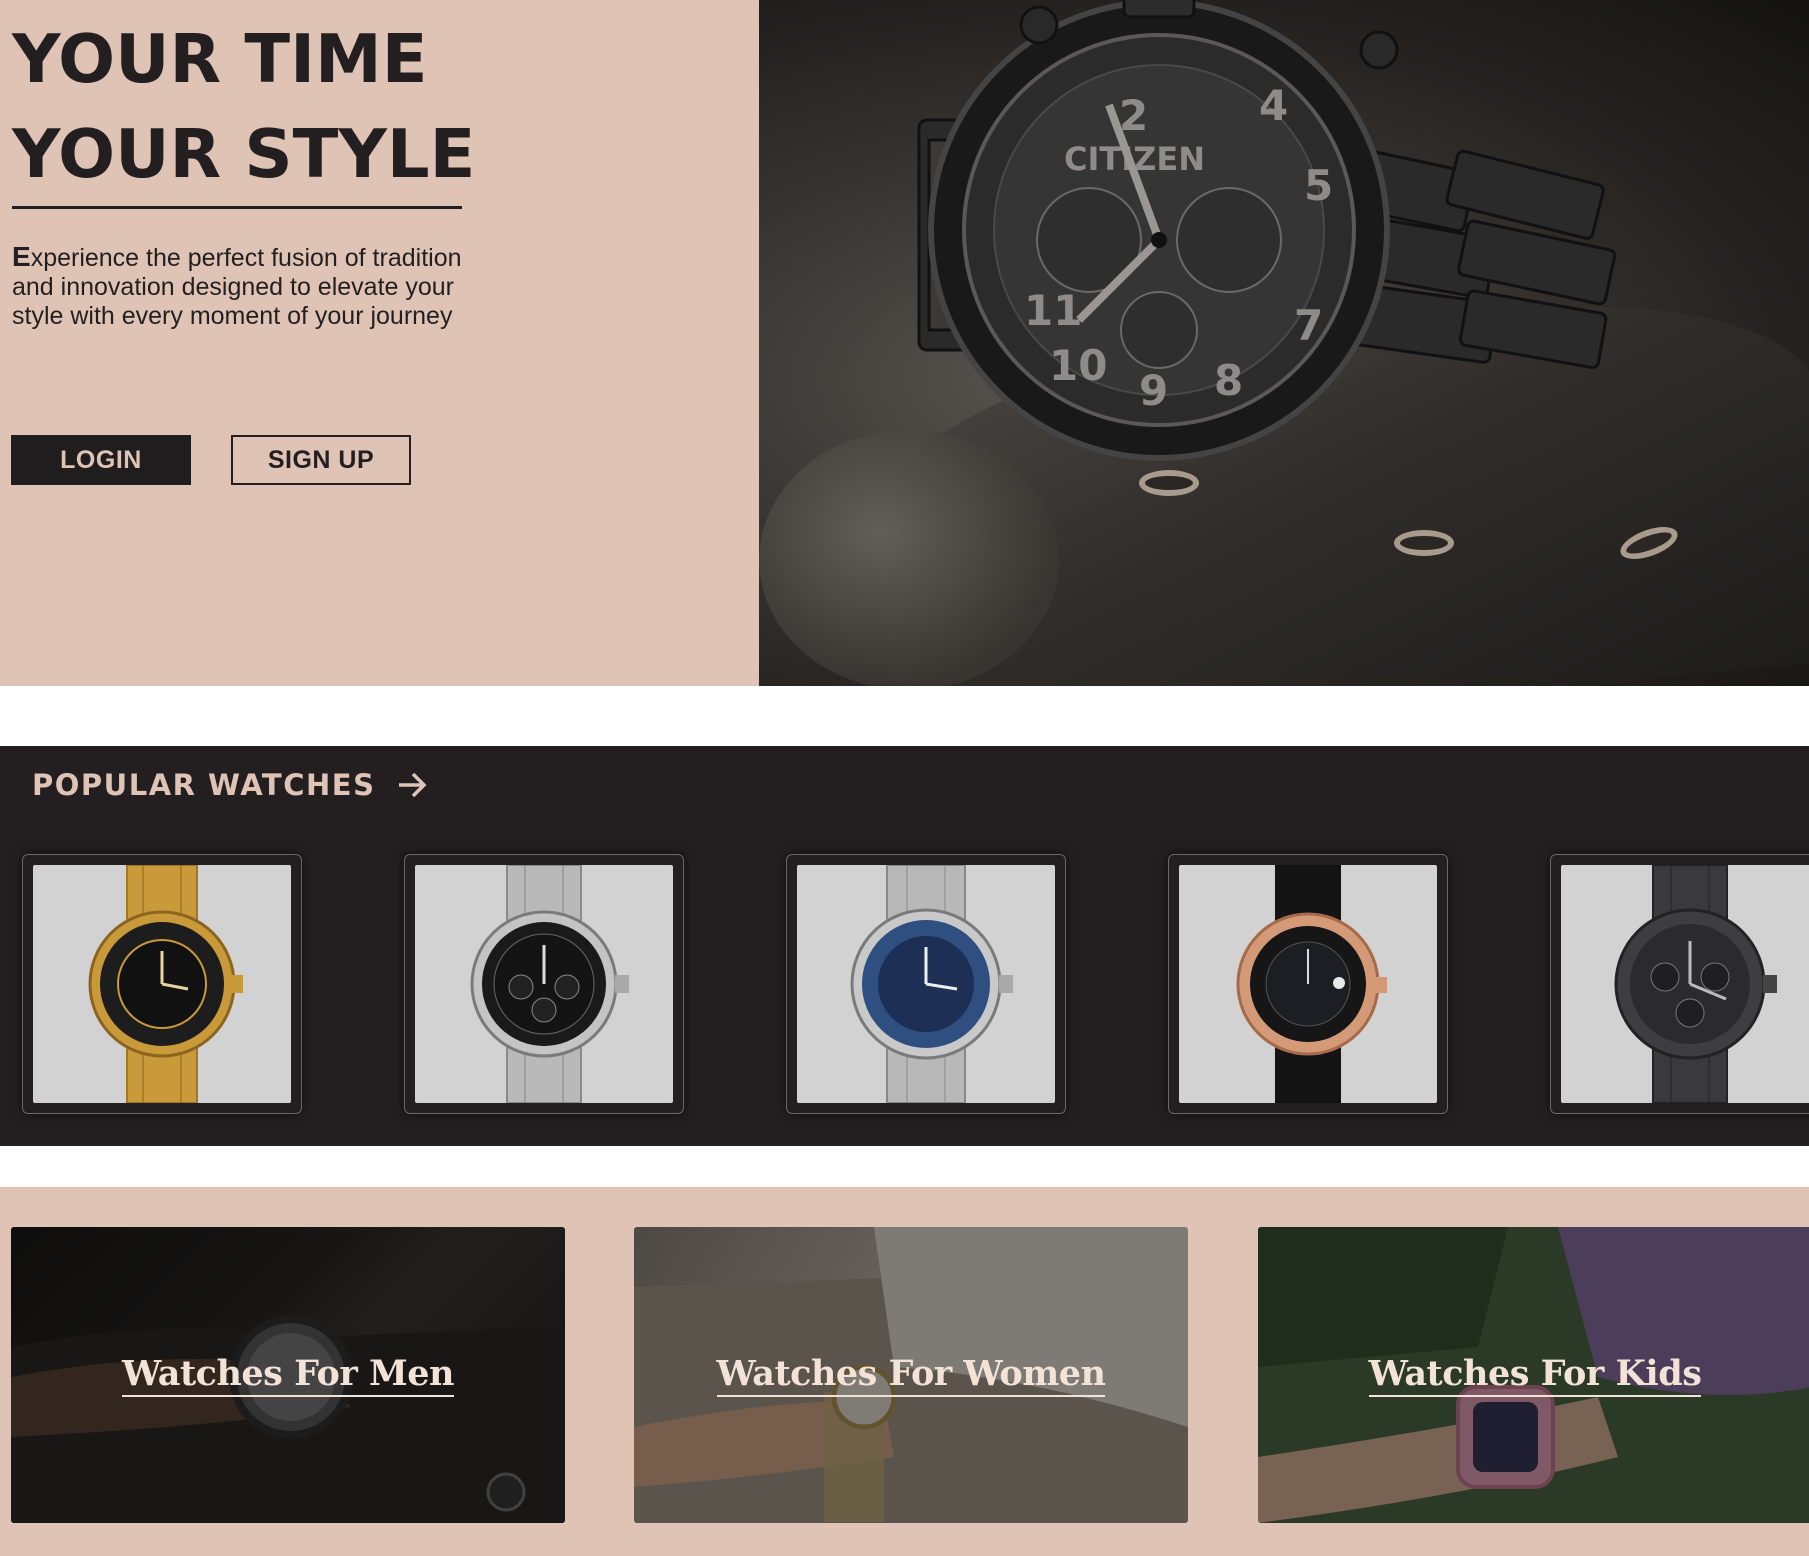  Describe the element at coordinates (244, 110) in the screenshot. I see `hero-title: YOUR TIME YOUR STYLE` at that location.